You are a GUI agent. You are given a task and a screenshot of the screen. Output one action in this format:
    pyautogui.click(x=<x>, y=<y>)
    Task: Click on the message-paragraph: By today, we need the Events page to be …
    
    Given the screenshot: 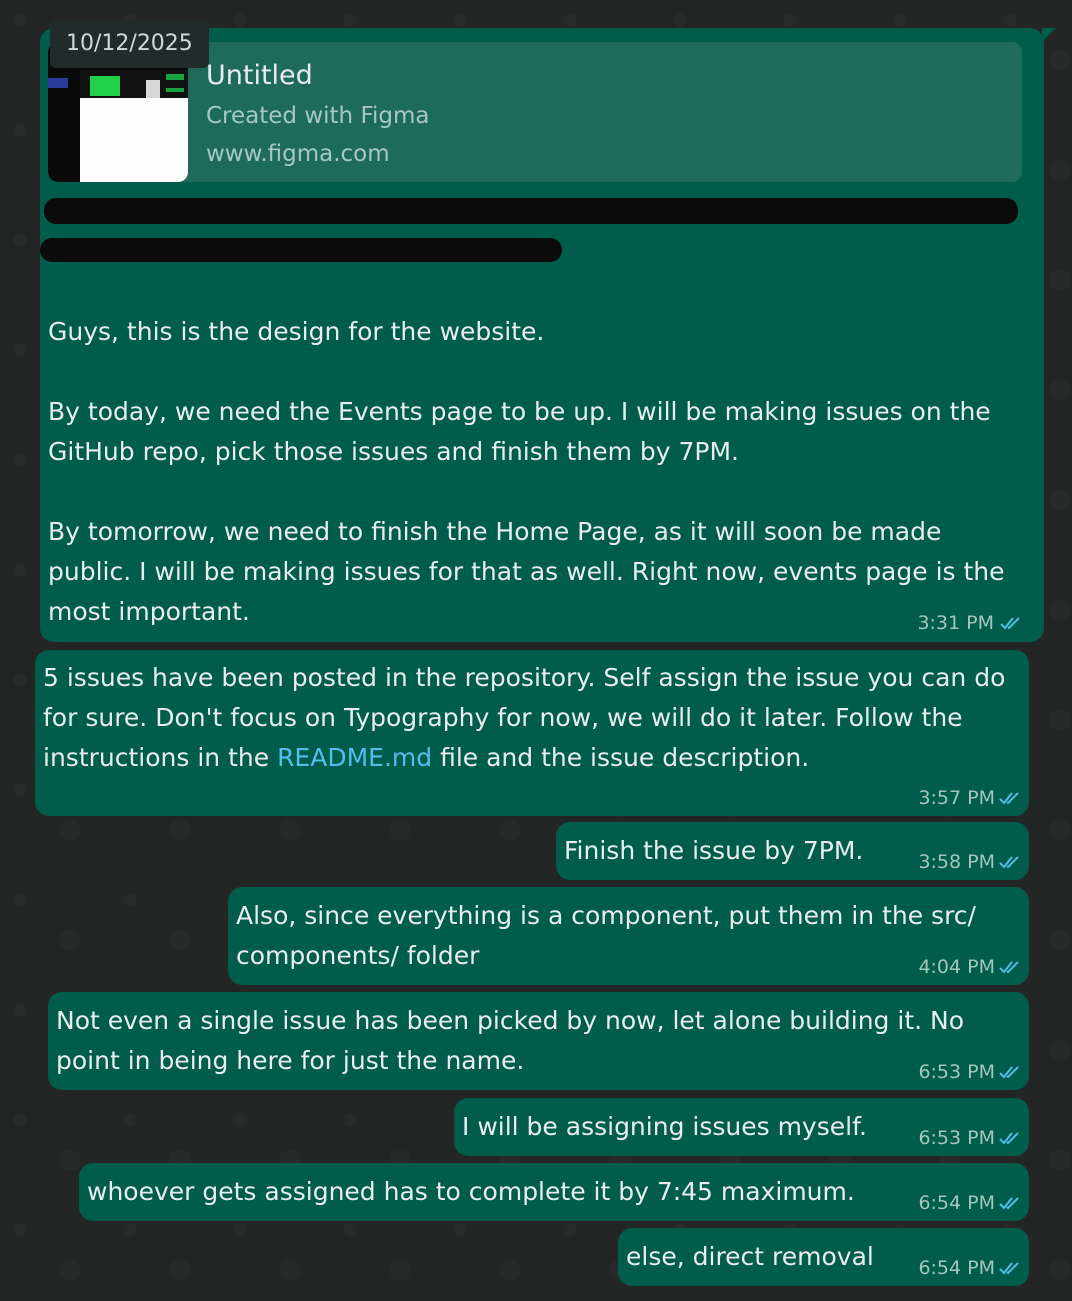 What is the action you would take?
    pyautogui.click(x=519, y=431)
    